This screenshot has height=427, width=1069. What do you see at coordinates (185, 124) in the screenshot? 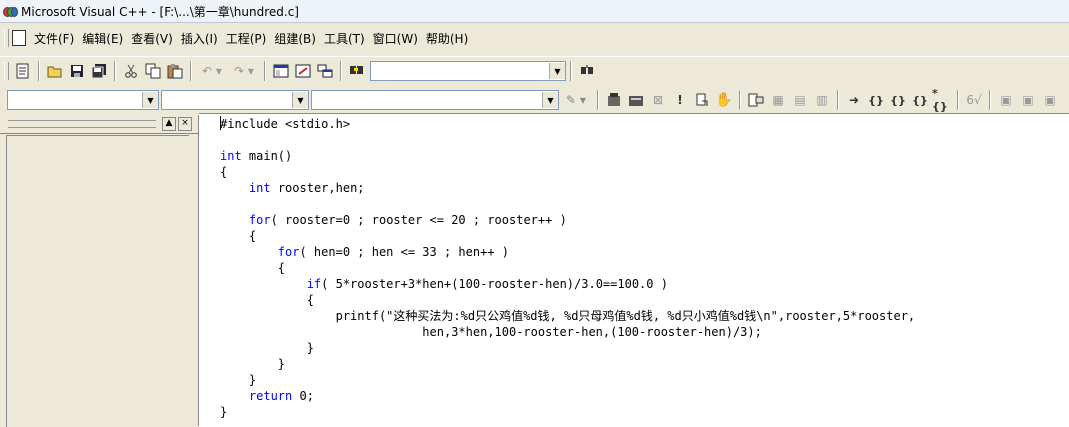
I see `close-panel-icon: ×` at bounding box center [185, 124].